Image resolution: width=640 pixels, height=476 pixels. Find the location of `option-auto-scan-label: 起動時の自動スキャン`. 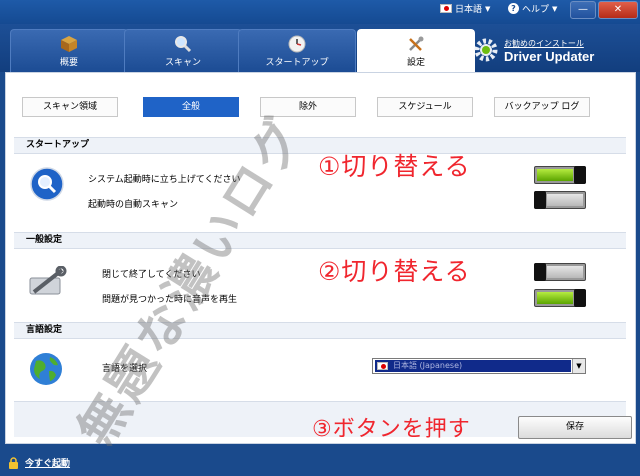

option-auto-scan-label: 起動時の自動スキャン is located at coordinates (133, 205).